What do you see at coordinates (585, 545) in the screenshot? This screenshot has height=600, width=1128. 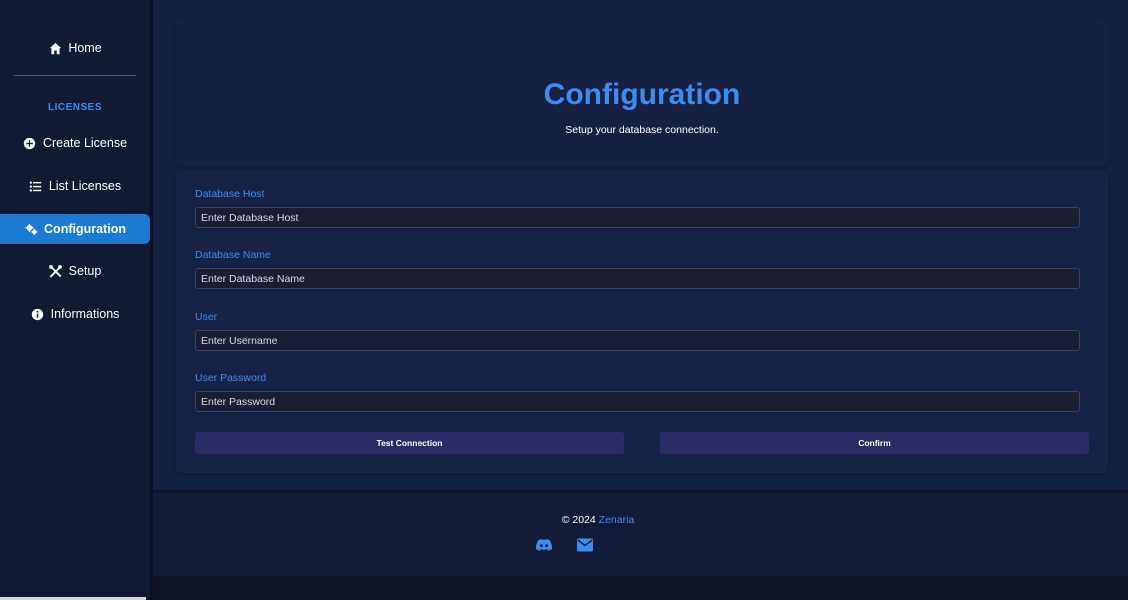 I see `mail-icon` at bounding box center [585, 545].